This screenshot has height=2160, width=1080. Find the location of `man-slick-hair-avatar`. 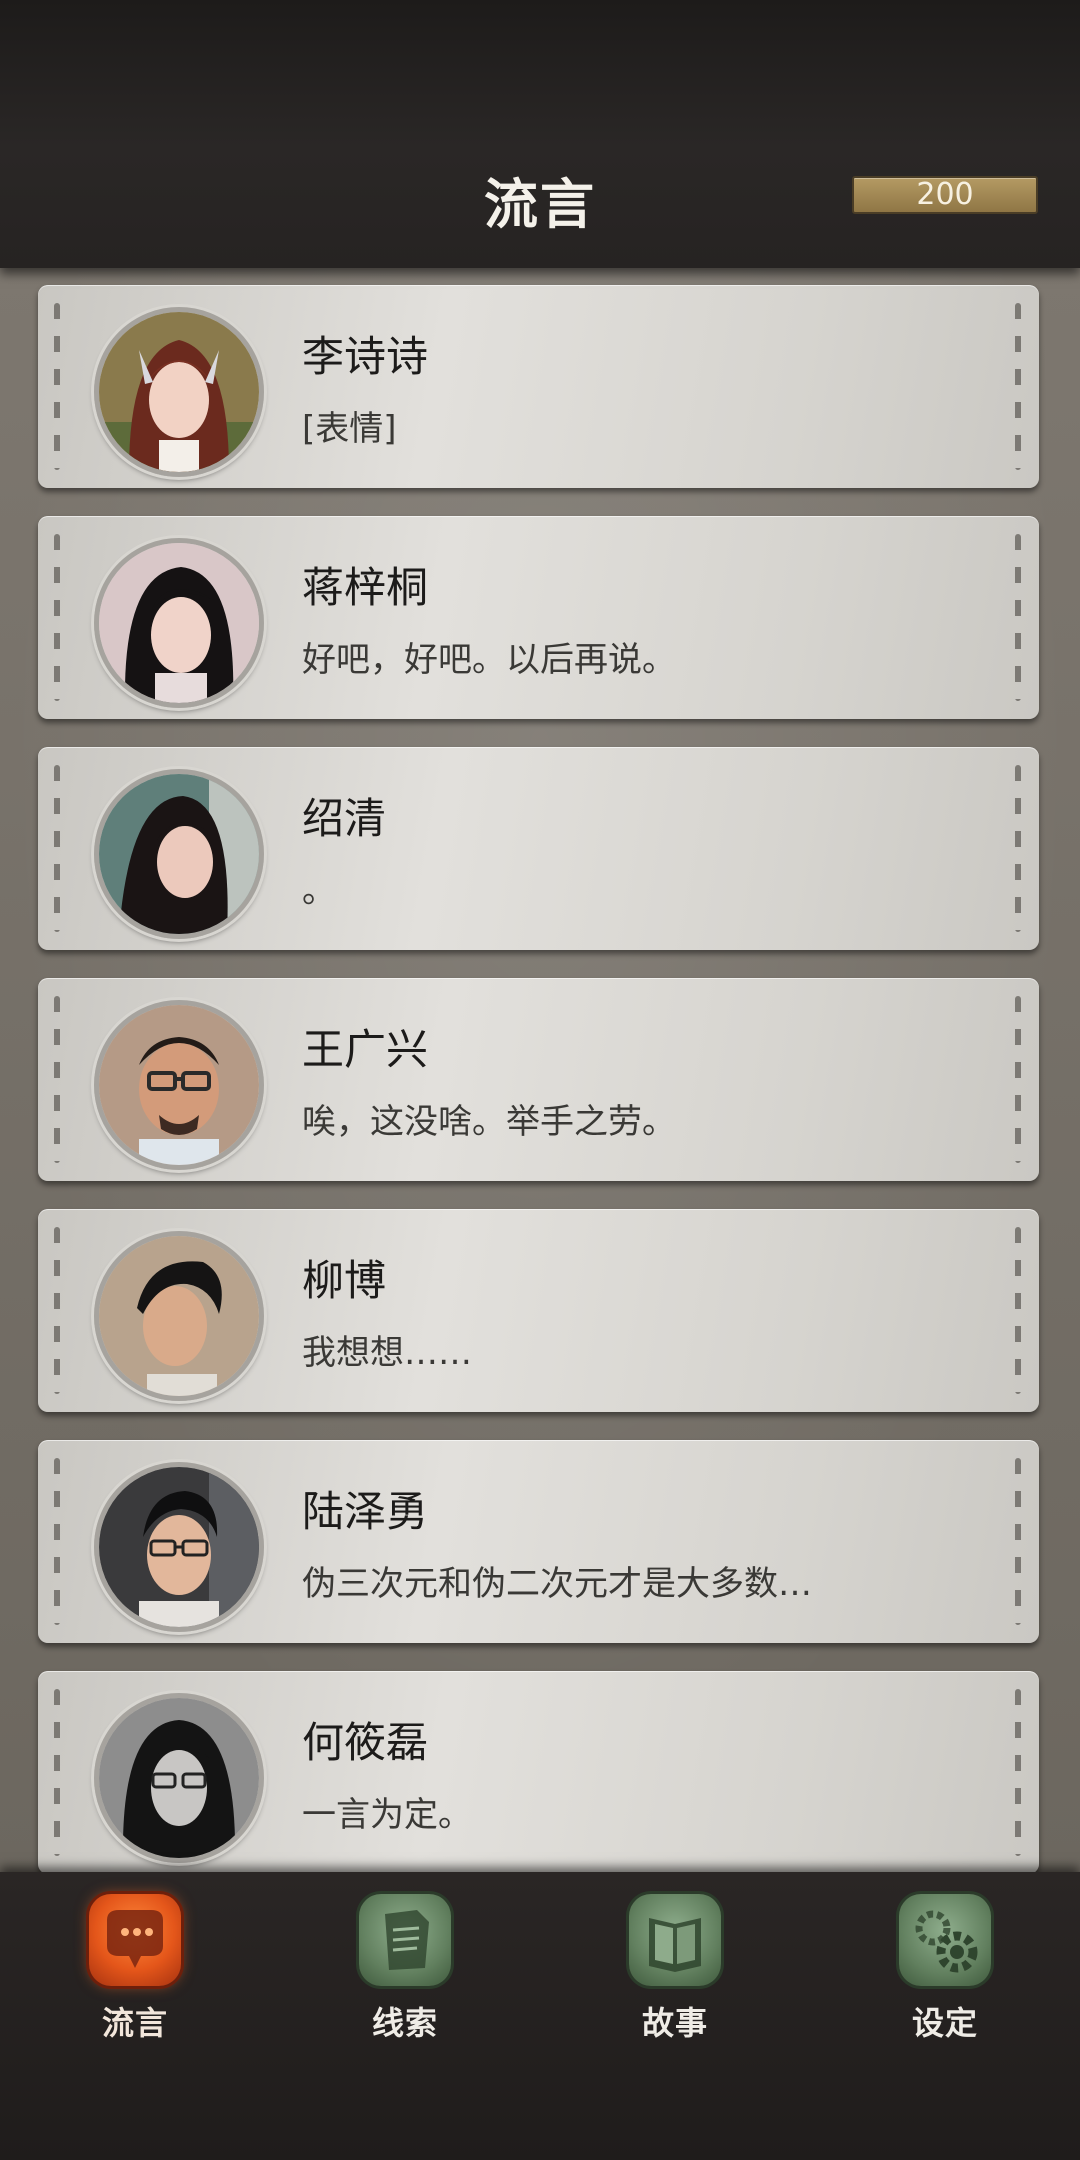

man-slick-hair-avatar is located at coordinates (179, 1316).